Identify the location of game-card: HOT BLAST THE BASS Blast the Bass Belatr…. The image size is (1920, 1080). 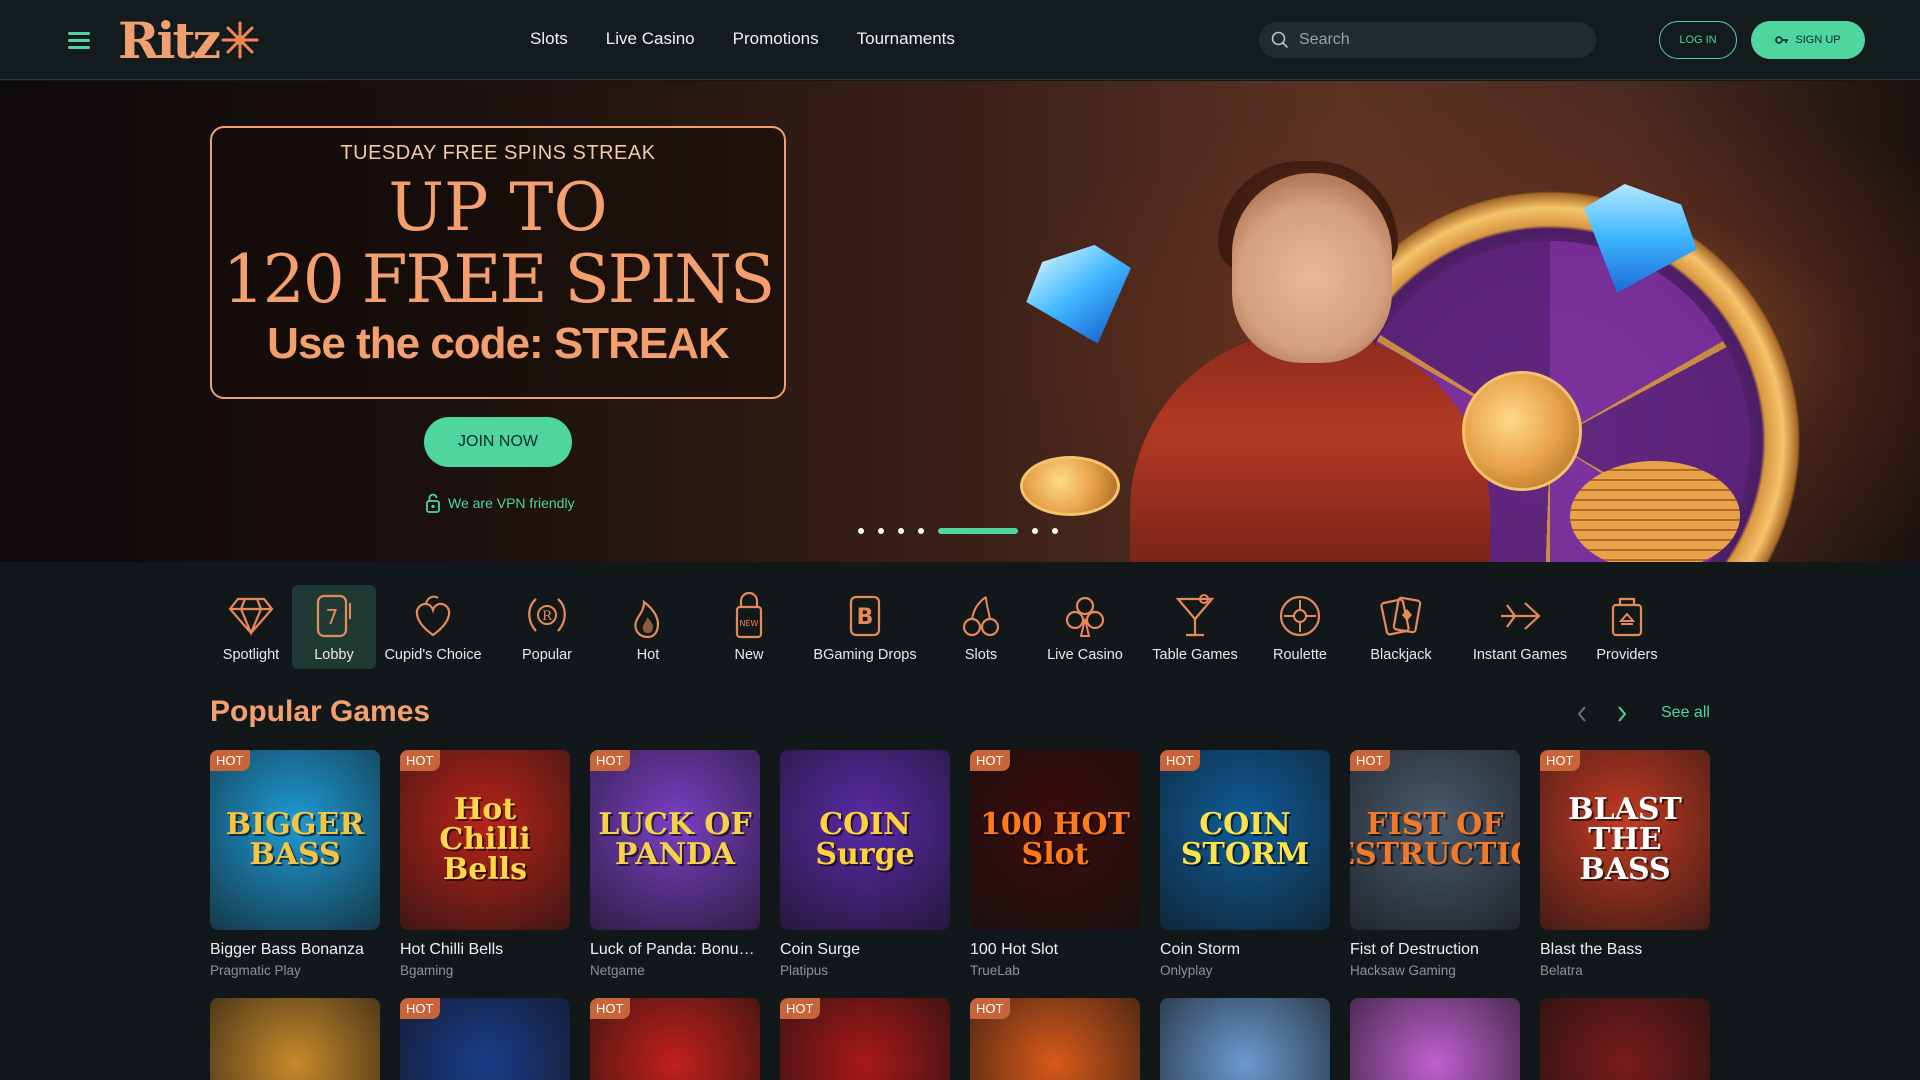
(1625, 864).